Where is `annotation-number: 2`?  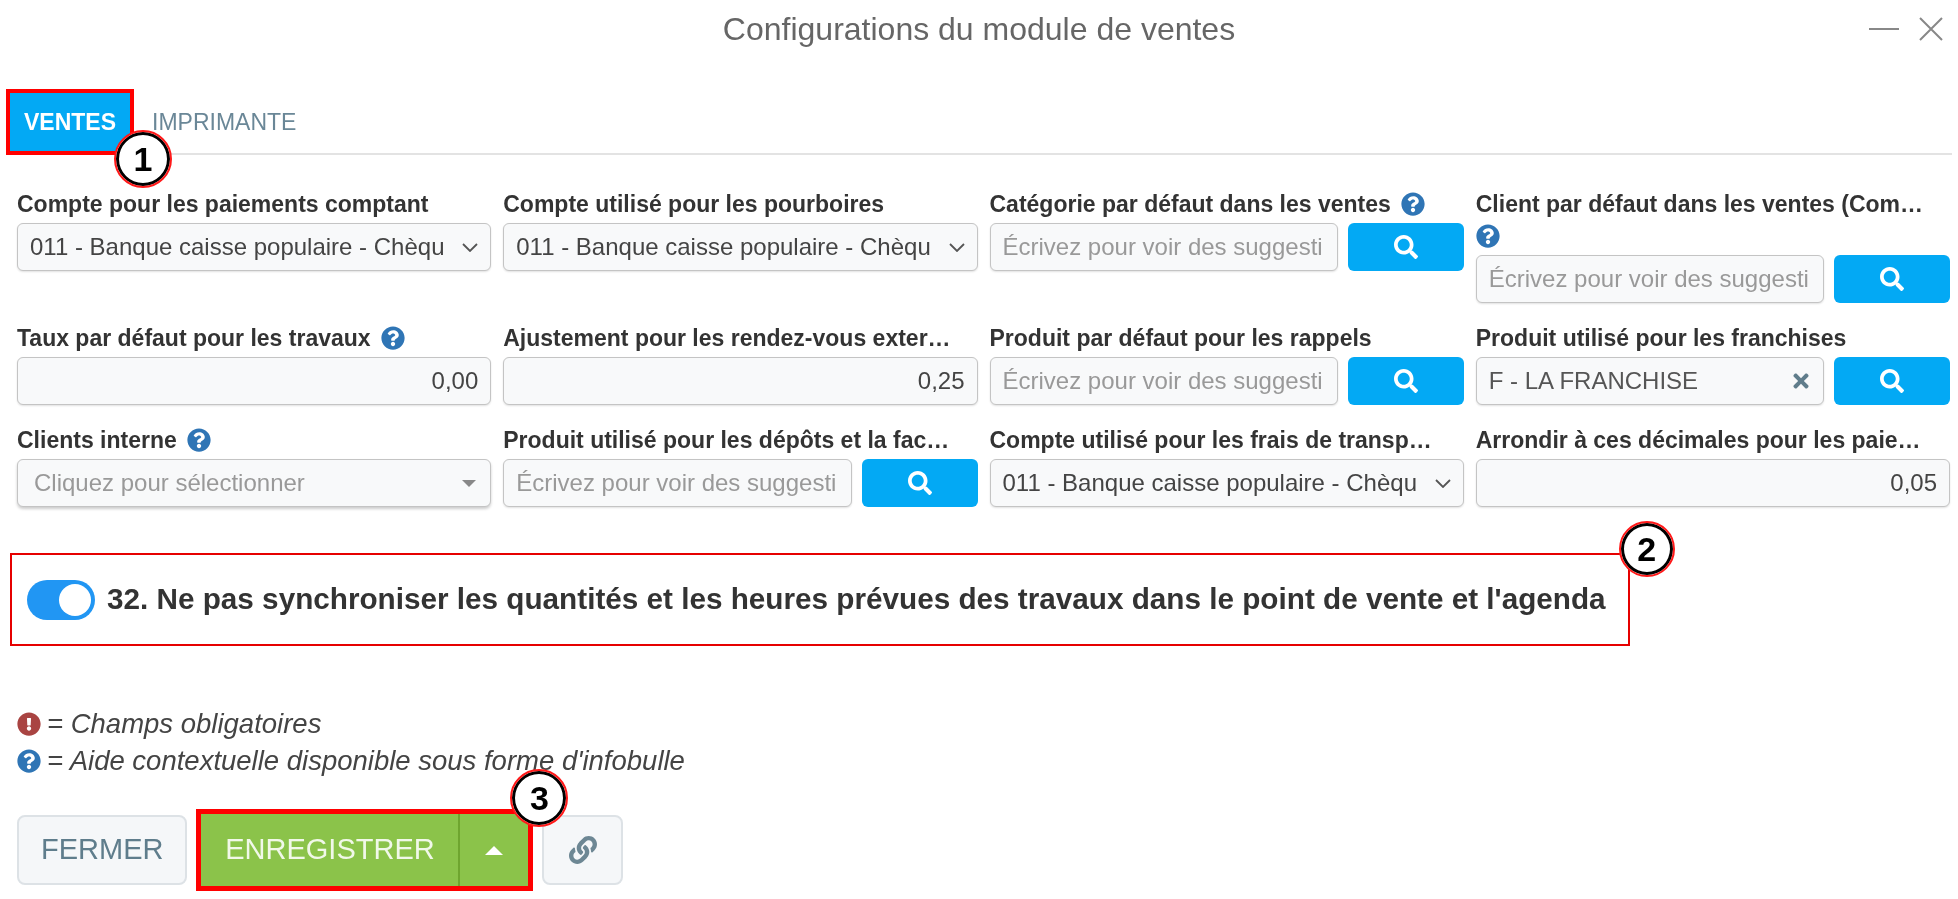
annotation-number: 2 is located at coordinates (1646, 549).